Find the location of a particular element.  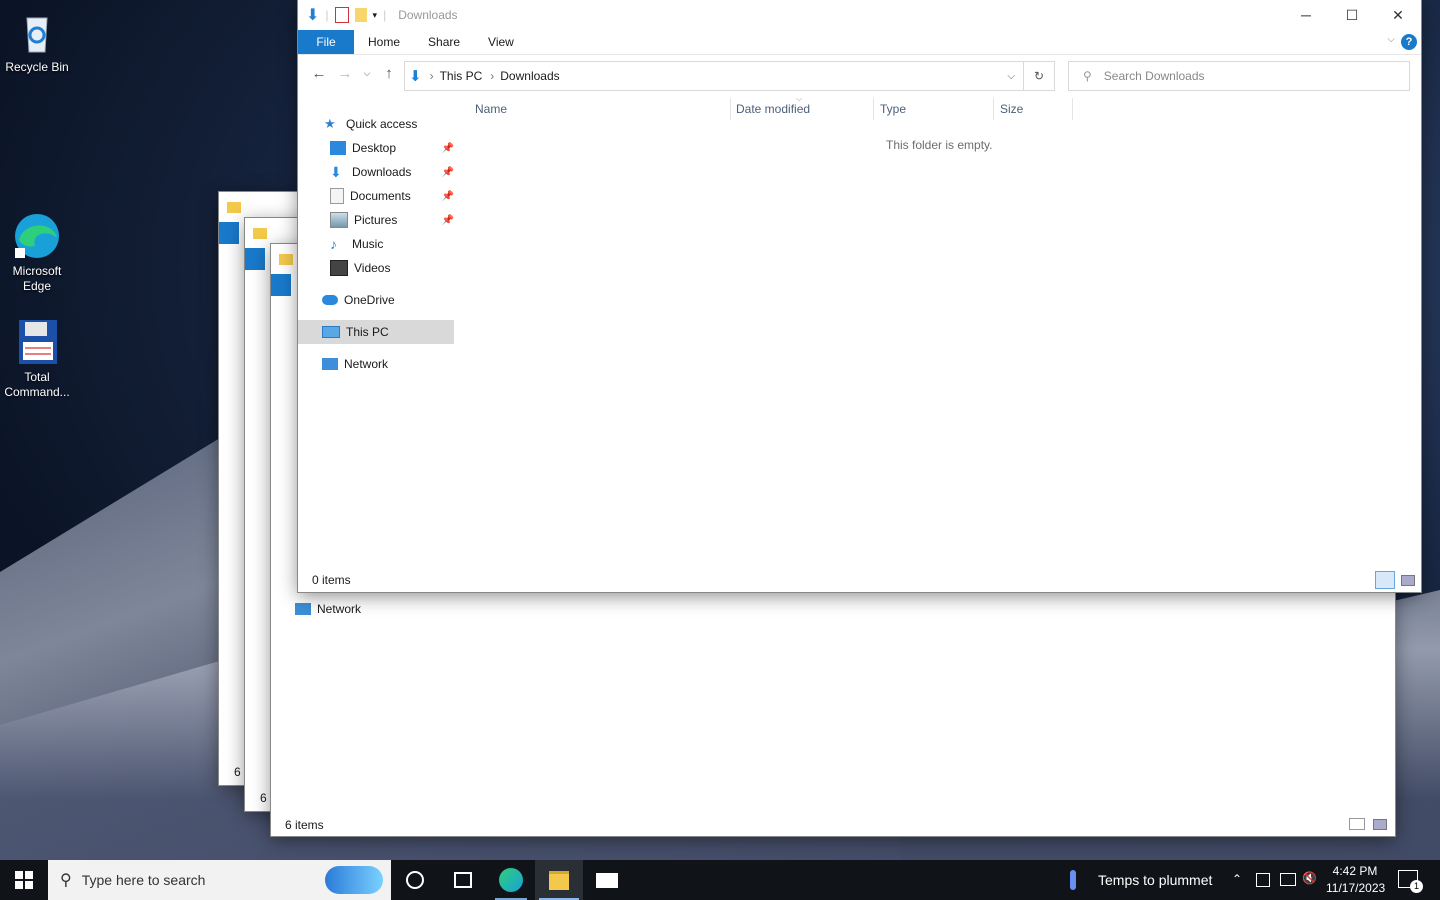

nav-onedrive: OneDrive is located at coordinates (378, 300).